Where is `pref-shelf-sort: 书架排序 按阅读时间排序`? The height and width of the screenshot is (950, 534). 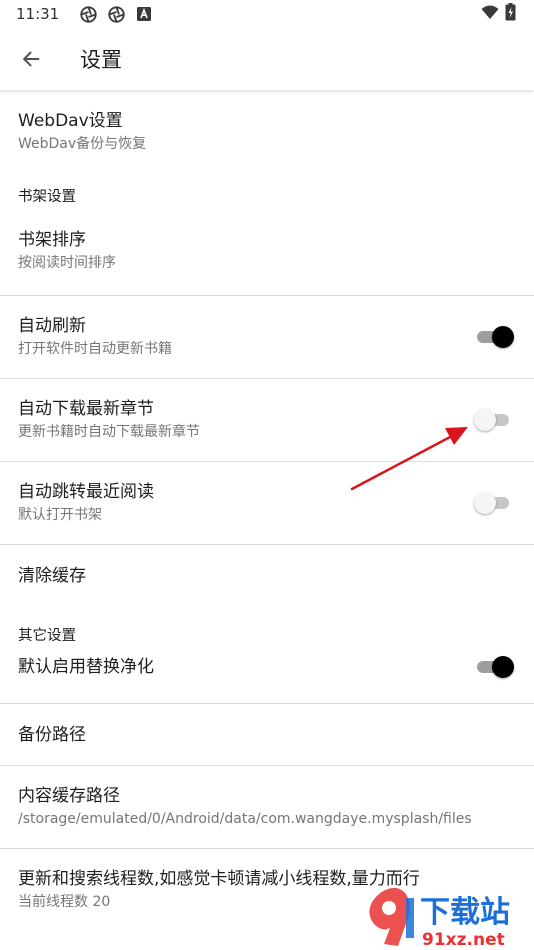
pref-shelf-sort: 书架排序 按阅读时间排序 is located at coordinates (267, 250).